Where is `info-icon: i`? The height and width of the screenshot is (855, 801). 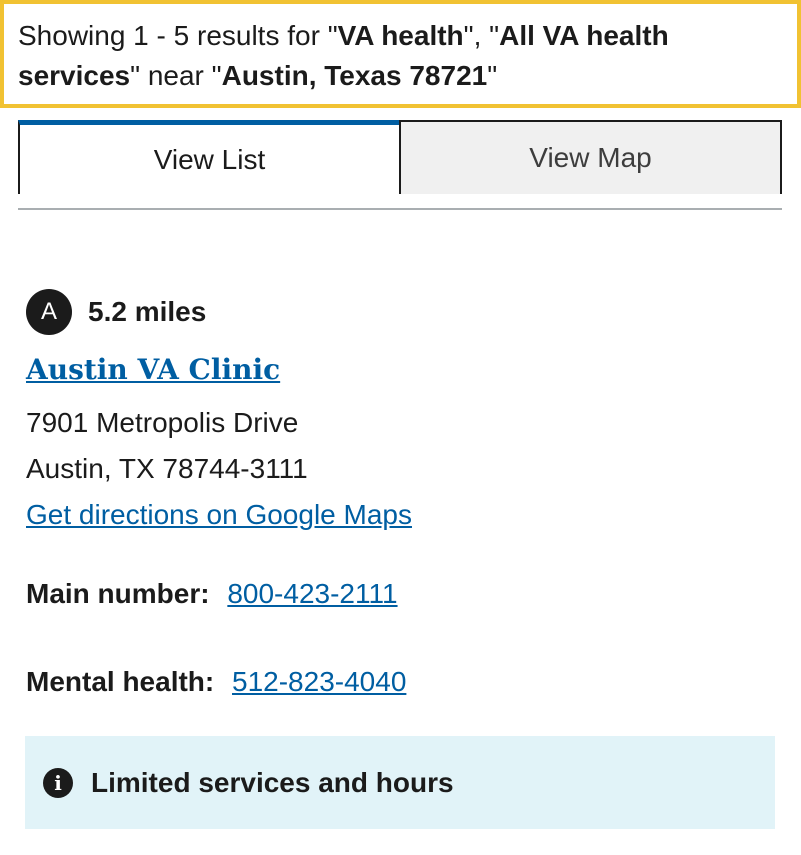
info-icon: i is located at coordinates (58, 782).